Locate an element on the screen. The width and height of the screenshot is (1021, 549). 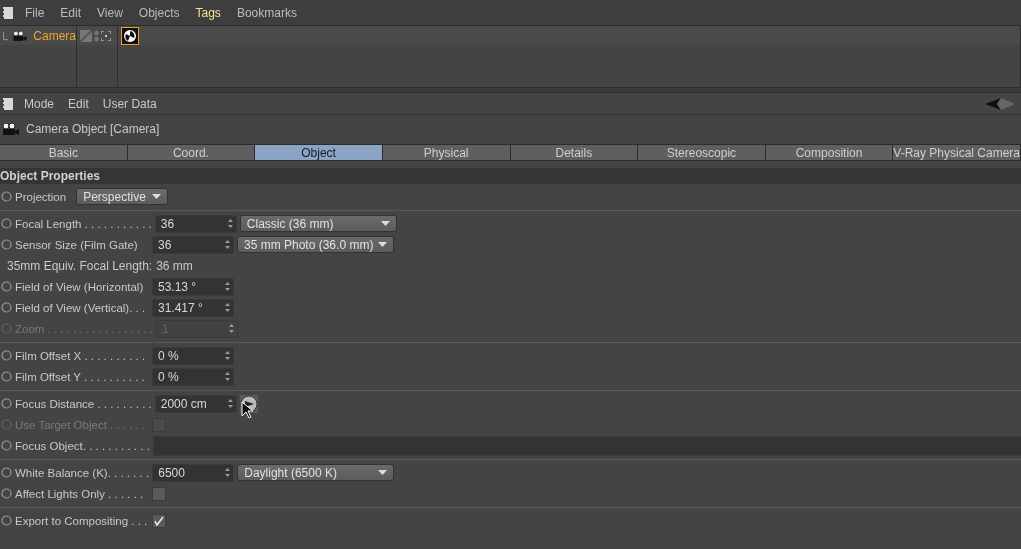
preset-dropdown: 35 mm Photo (36.0 mm) is located at coordinates (315, 244).